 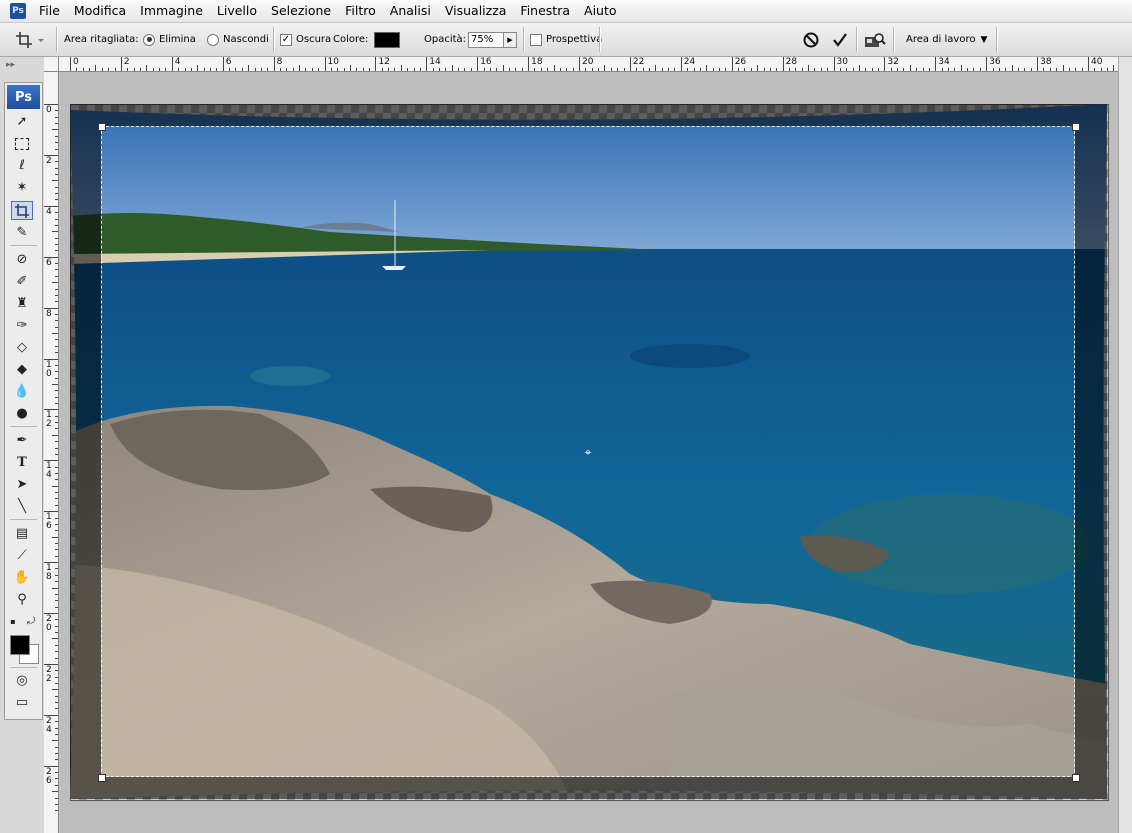 What do you see at coordinates (22, 413) in the screenshot?
I see `dodge-tool: ●` at bounding box center [22, 413].